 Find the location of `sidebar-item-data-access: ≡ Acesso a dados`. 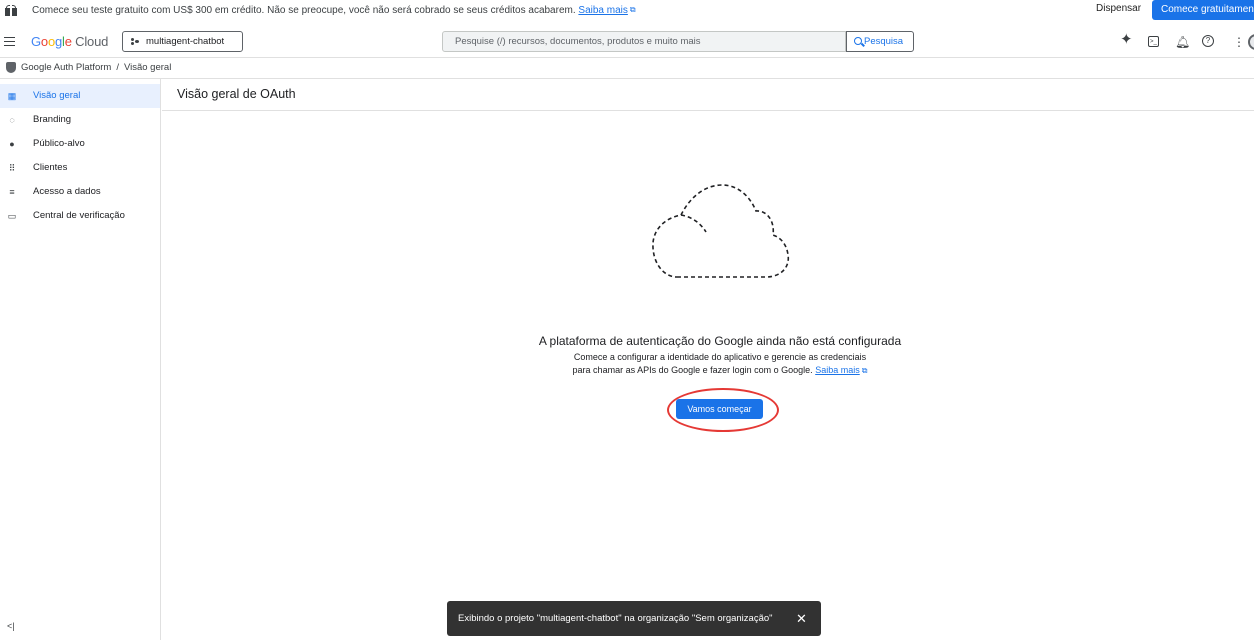

sidebar-item-data-access: ≡ Acesso a dados is located at coordinates (80, 192).